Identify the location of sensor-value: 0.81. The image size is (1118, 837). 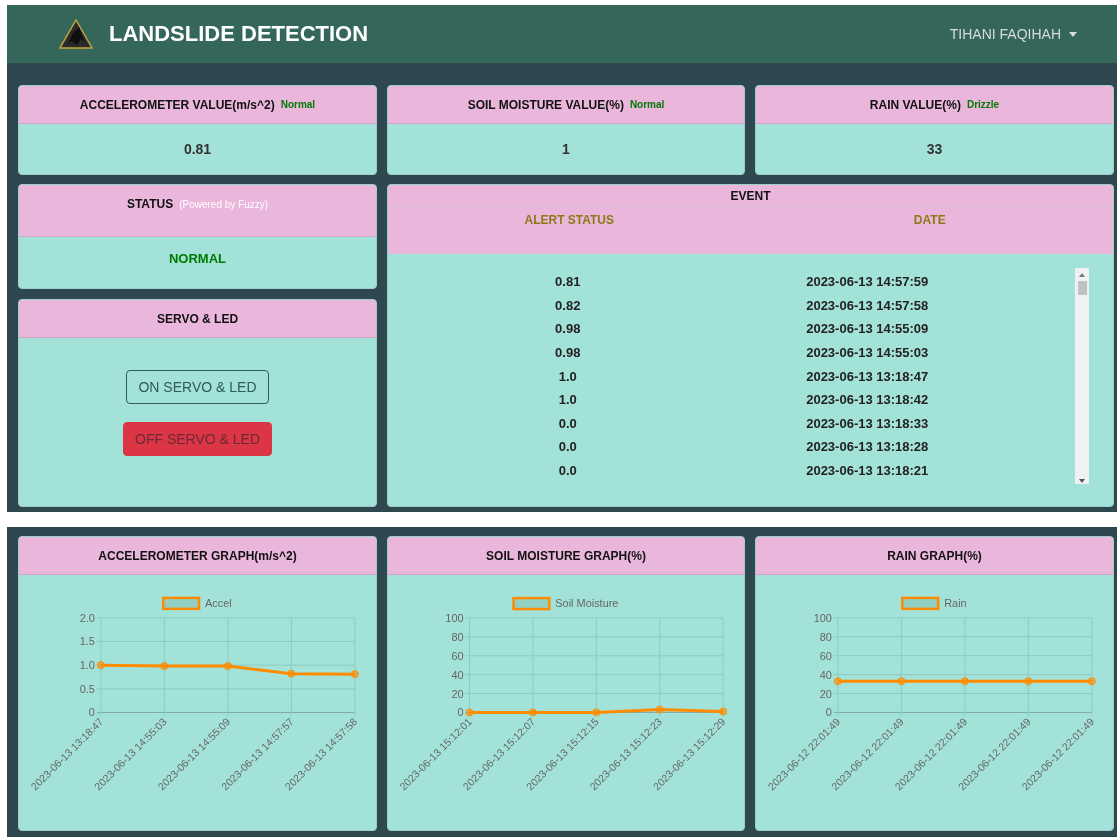
(197, 149).